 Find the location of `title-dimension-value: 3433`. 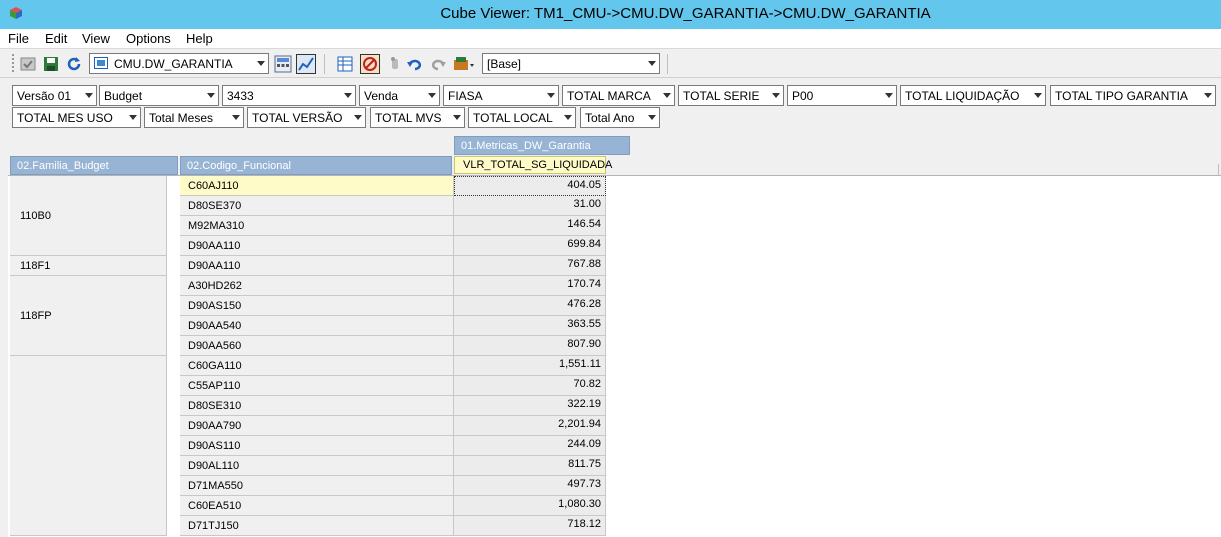

title-dimension-value: 3433 is located at coordinates (240, 96).